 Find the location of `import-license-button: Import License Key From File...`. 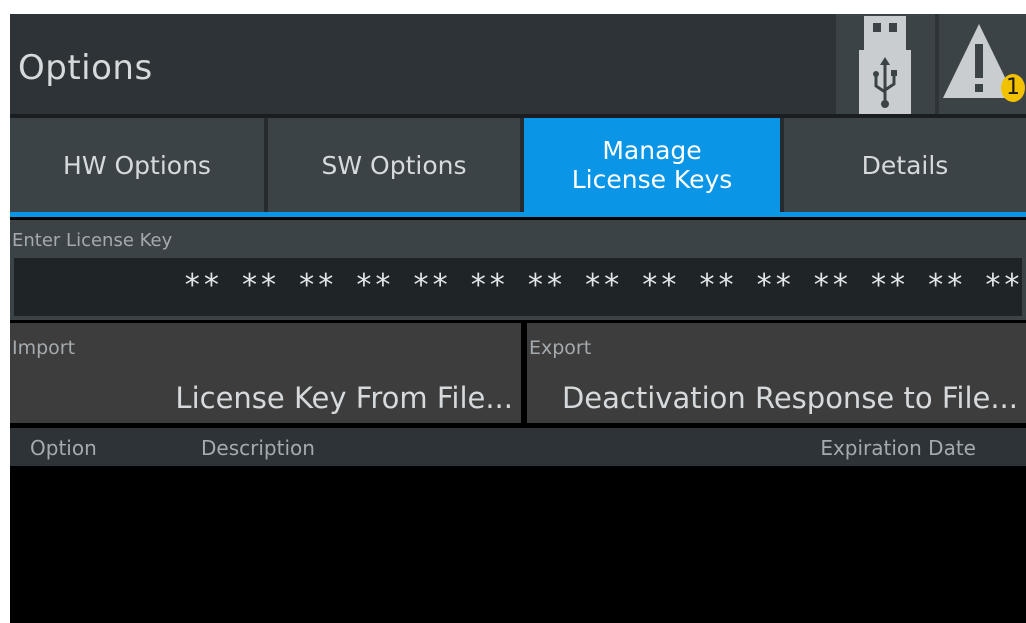

import-license-button: Import License Key From File... is located at coordinates (265, 373).